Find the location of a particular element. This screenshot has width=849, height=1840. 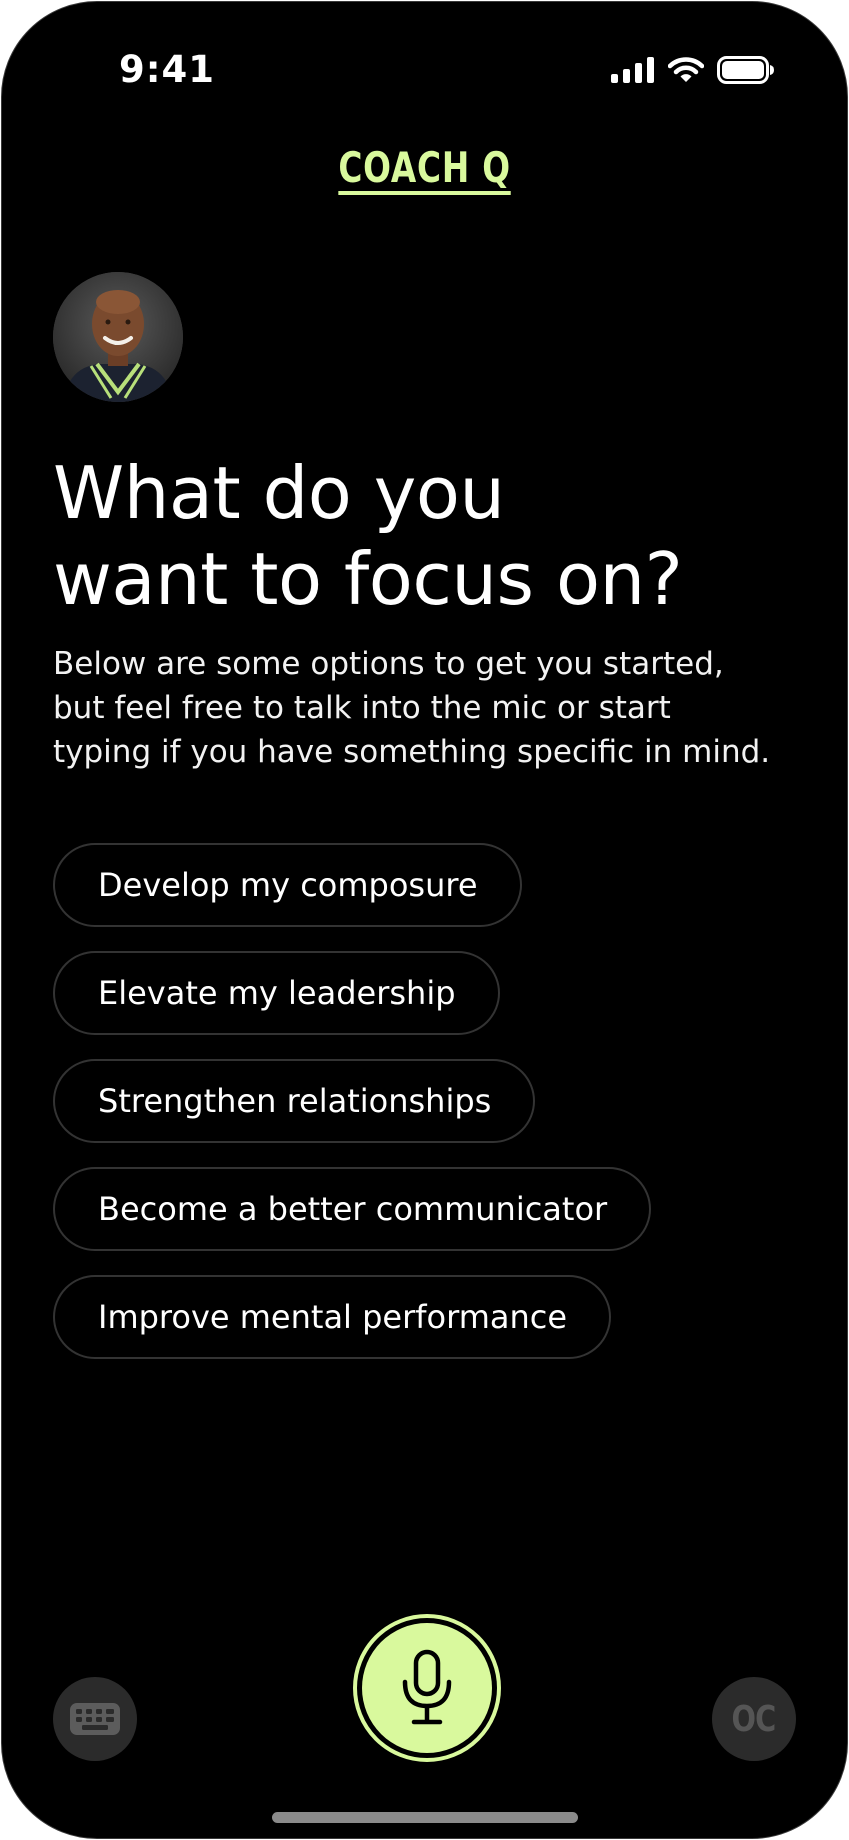

home-indicator is located at coordinates (425, 1817).